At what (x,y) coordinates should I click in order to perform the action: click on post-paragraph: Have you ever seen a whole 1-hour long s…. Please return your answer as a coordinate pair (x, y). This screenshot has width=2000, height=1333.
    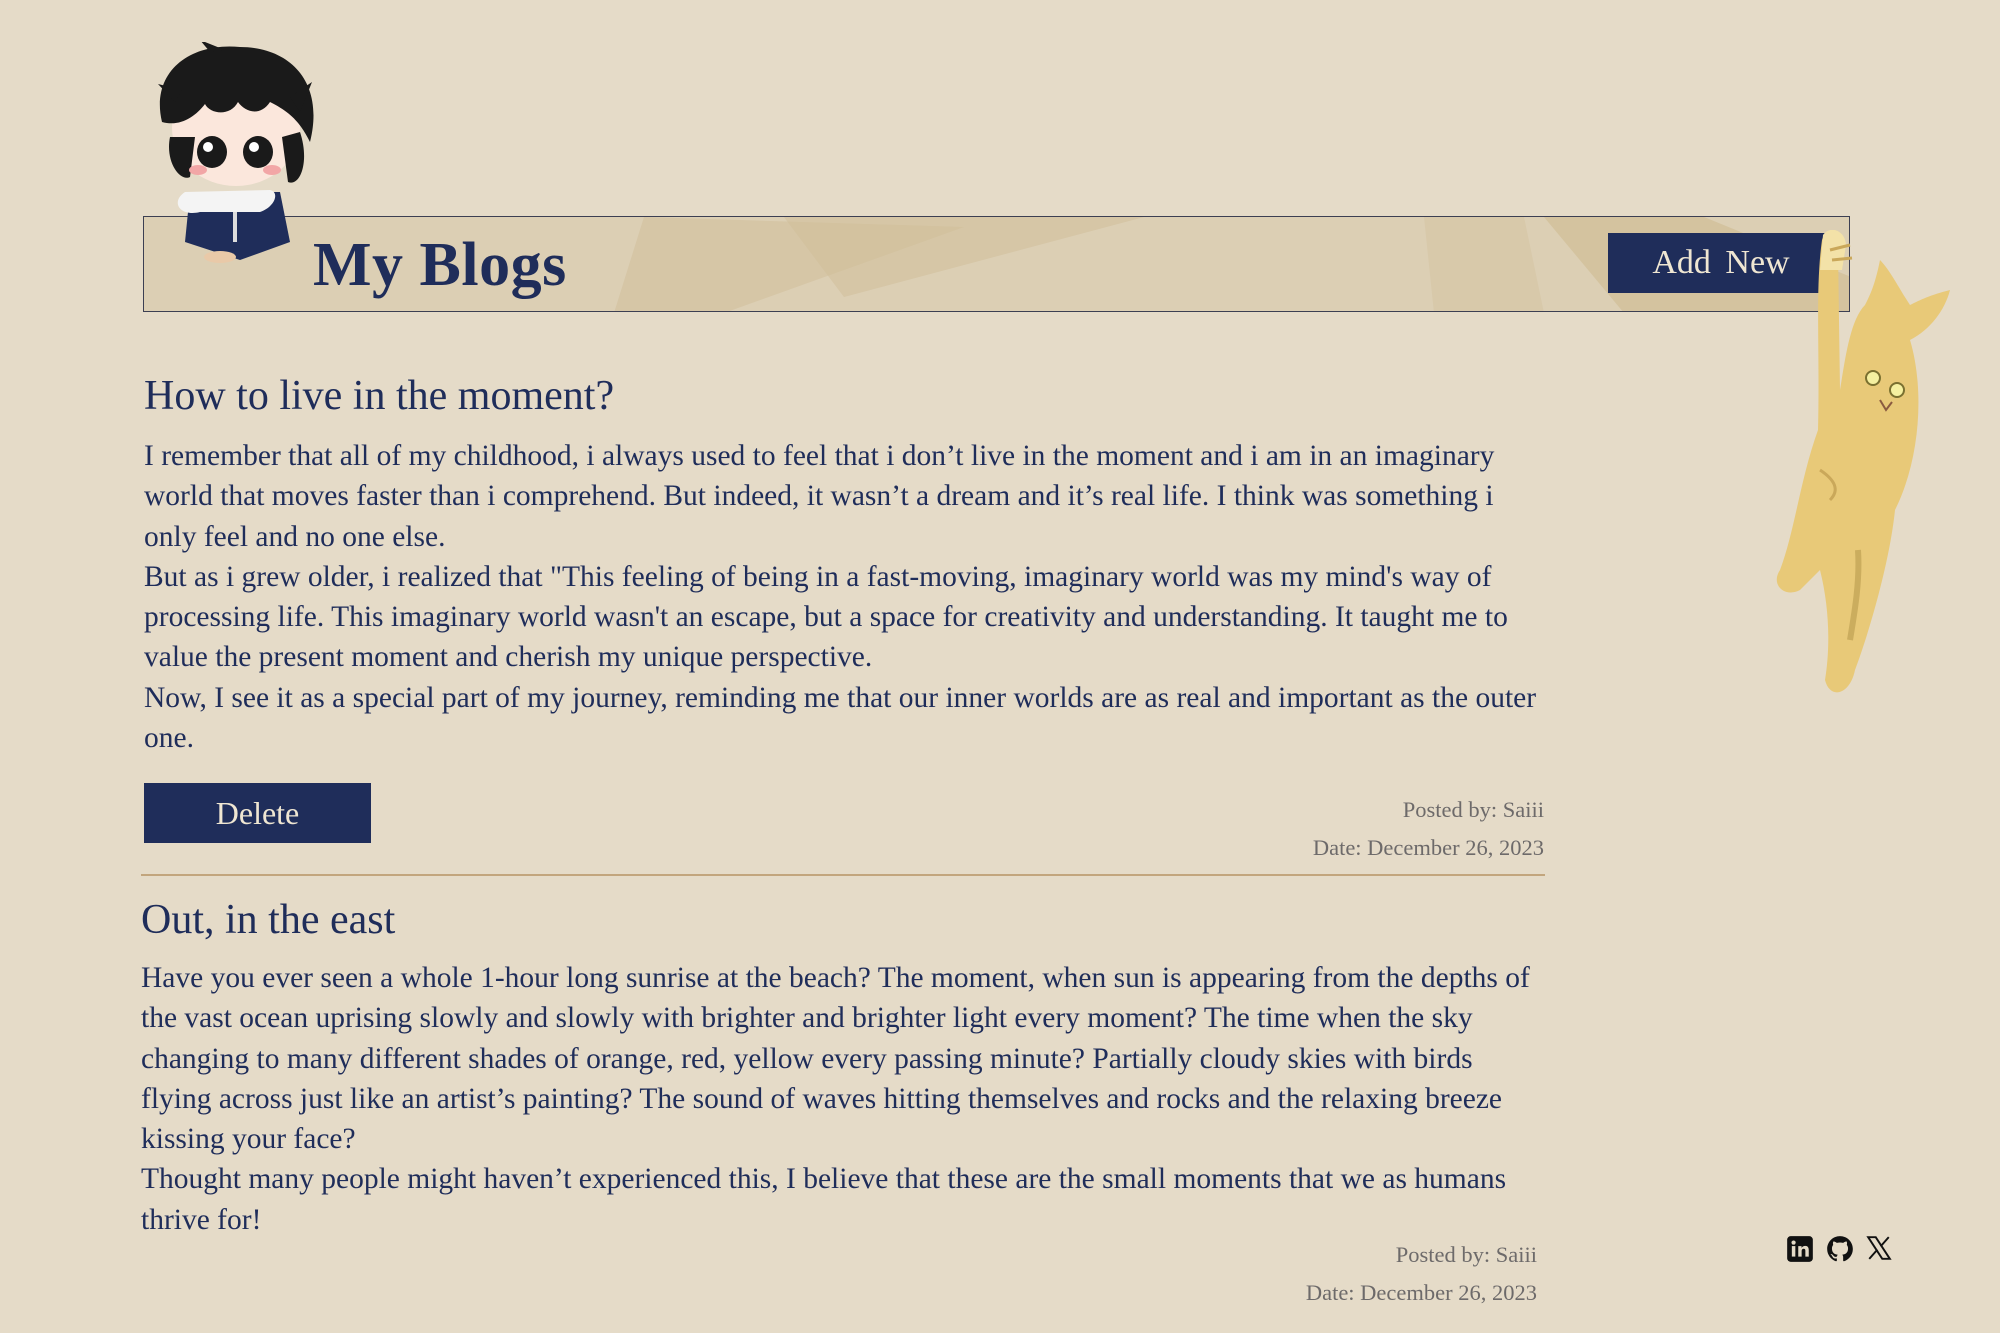
    Looking at the image, I should click on (835, 1059).